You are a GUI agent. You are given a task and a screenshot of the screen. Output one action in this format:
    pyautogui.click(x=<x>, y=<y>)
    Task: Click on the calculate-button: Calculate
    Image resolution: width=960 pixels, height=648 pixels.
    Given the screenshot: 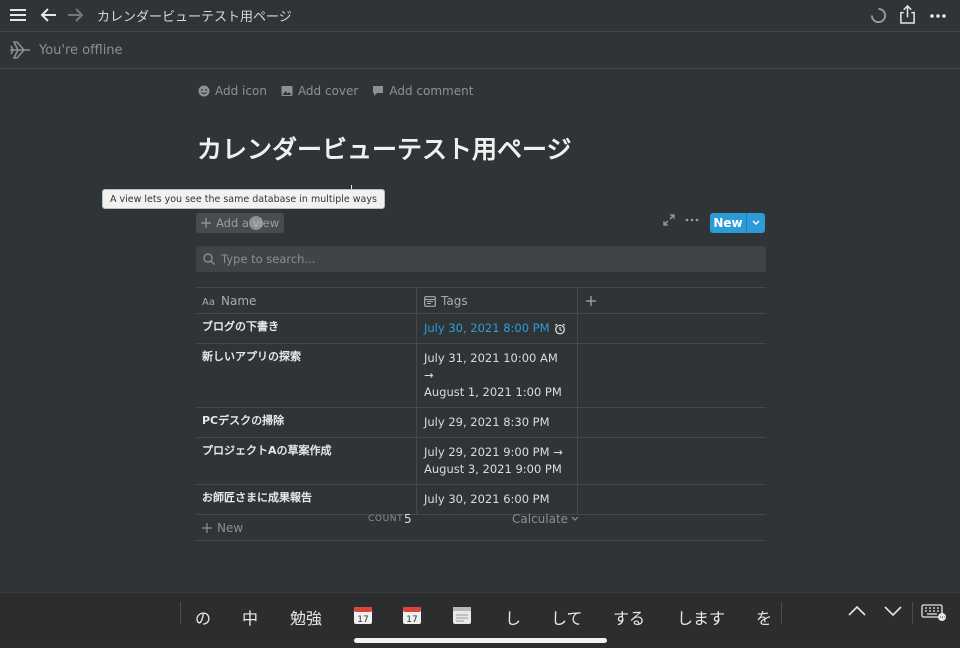 What is the action you would take?
    pyautogui.click(x=545, y=519)
    